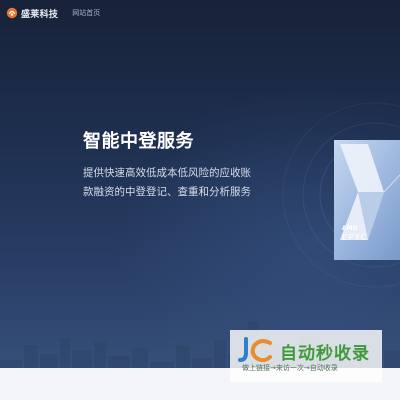  I want to click on brand-logo: 盛莱科技, so click(32, 13).